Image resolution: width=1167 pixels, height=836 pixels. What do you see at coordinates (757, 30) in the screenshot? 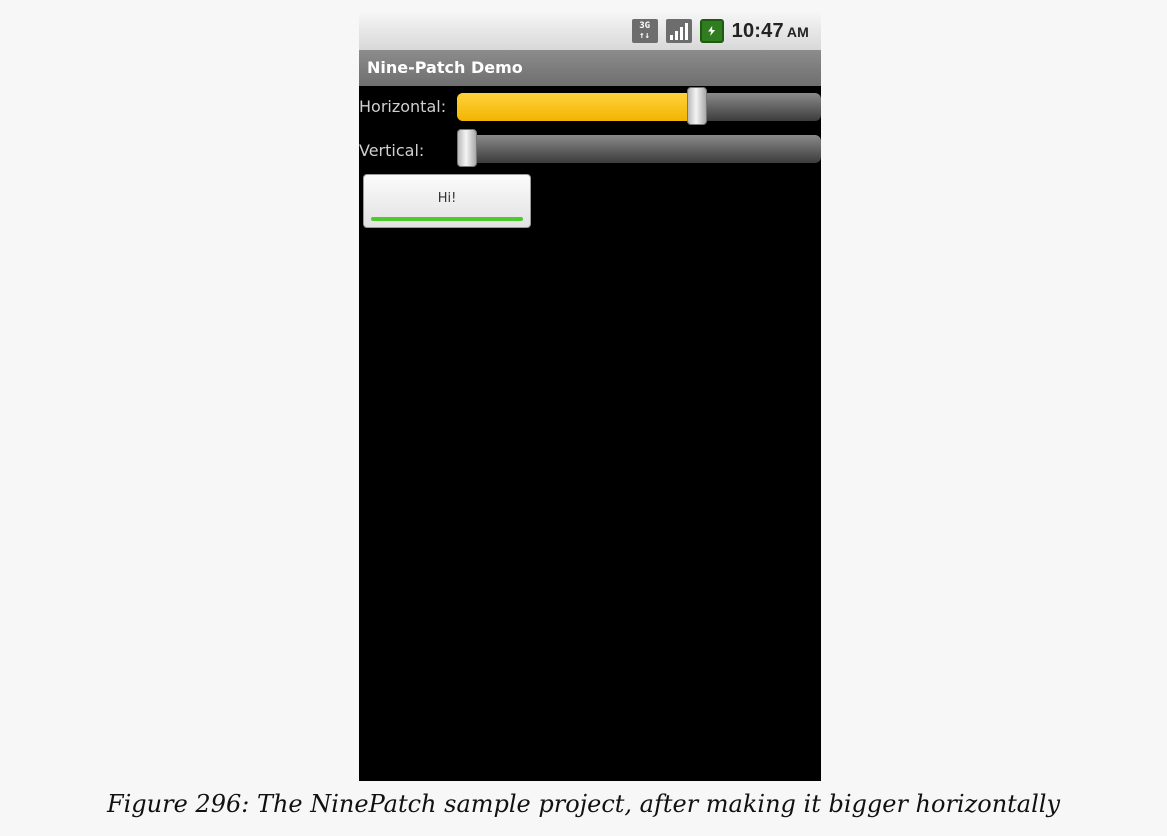
I see `clock-time: 10:47` at bounding box center [757, 30].